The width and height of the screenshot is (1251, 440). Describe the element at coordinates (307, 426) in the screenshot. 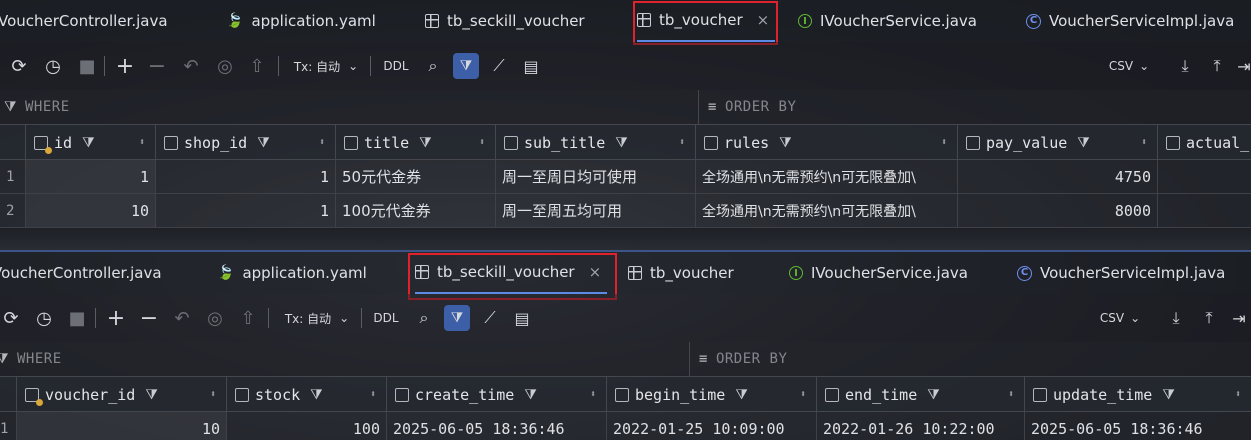

I see `cell-stock: 100` at that location.